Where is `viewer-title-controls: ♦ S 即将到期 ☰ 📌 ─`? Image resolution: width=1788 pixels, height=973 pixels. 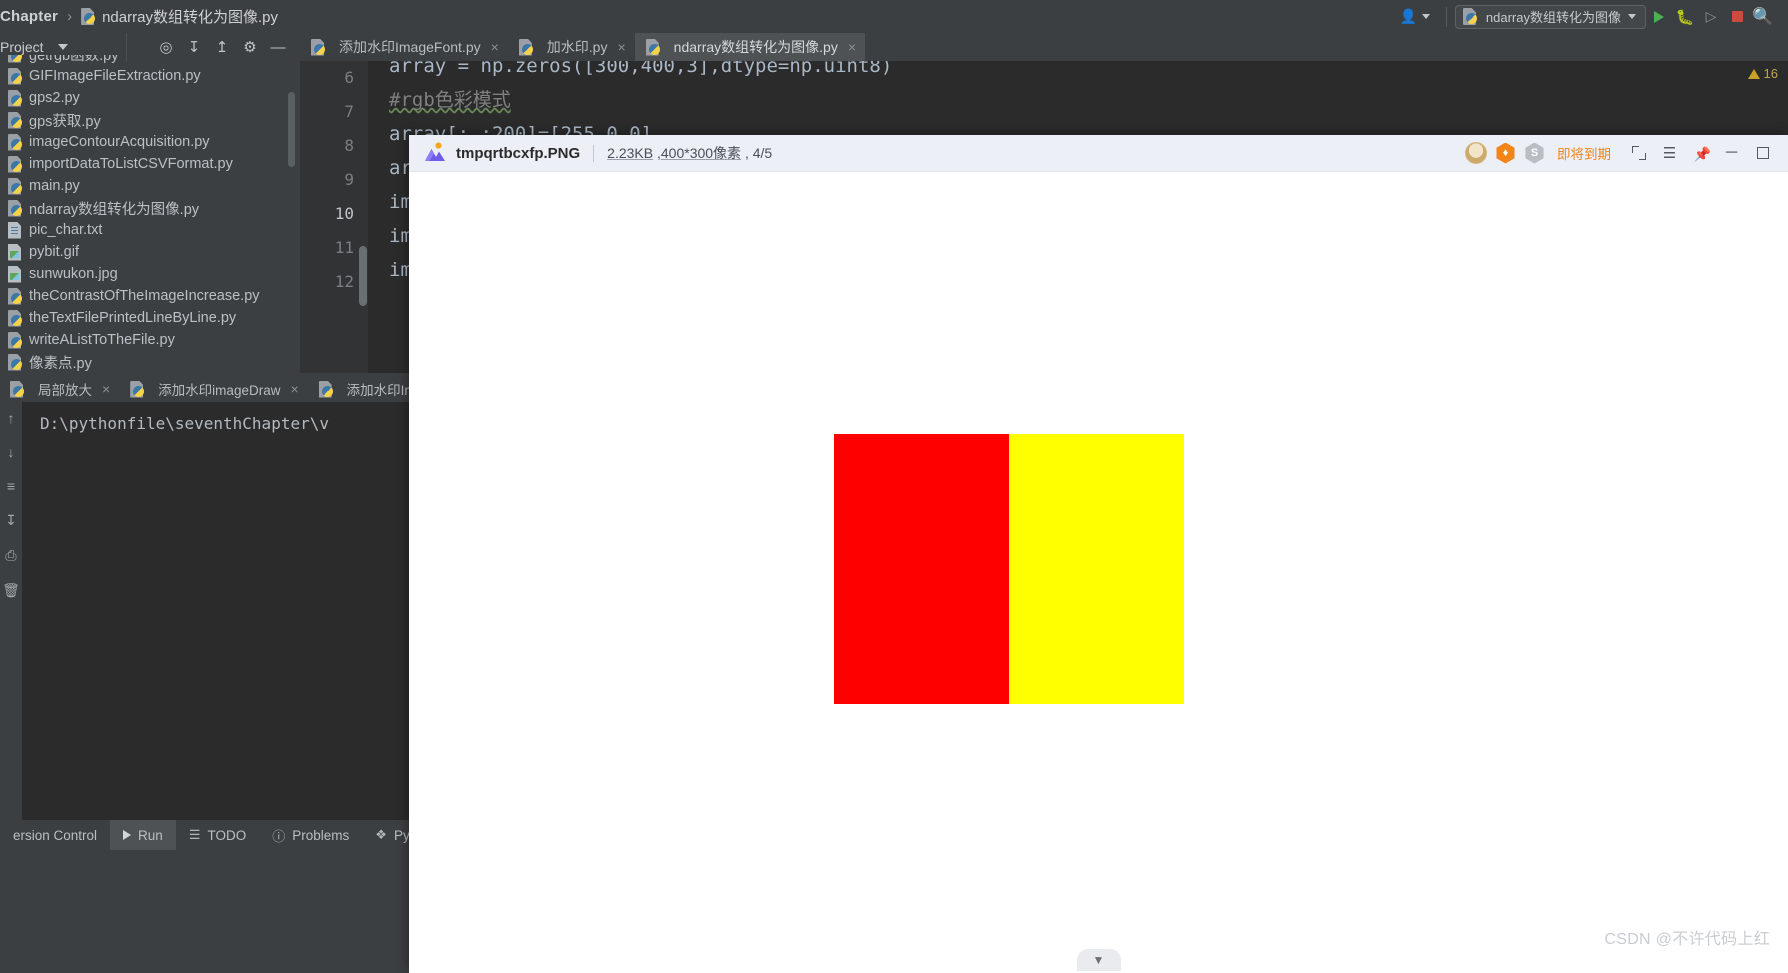
viewer-title-controls: ♦ S 即将到期 ☰ 📌 ─ is located at coordinates (1621, 153).